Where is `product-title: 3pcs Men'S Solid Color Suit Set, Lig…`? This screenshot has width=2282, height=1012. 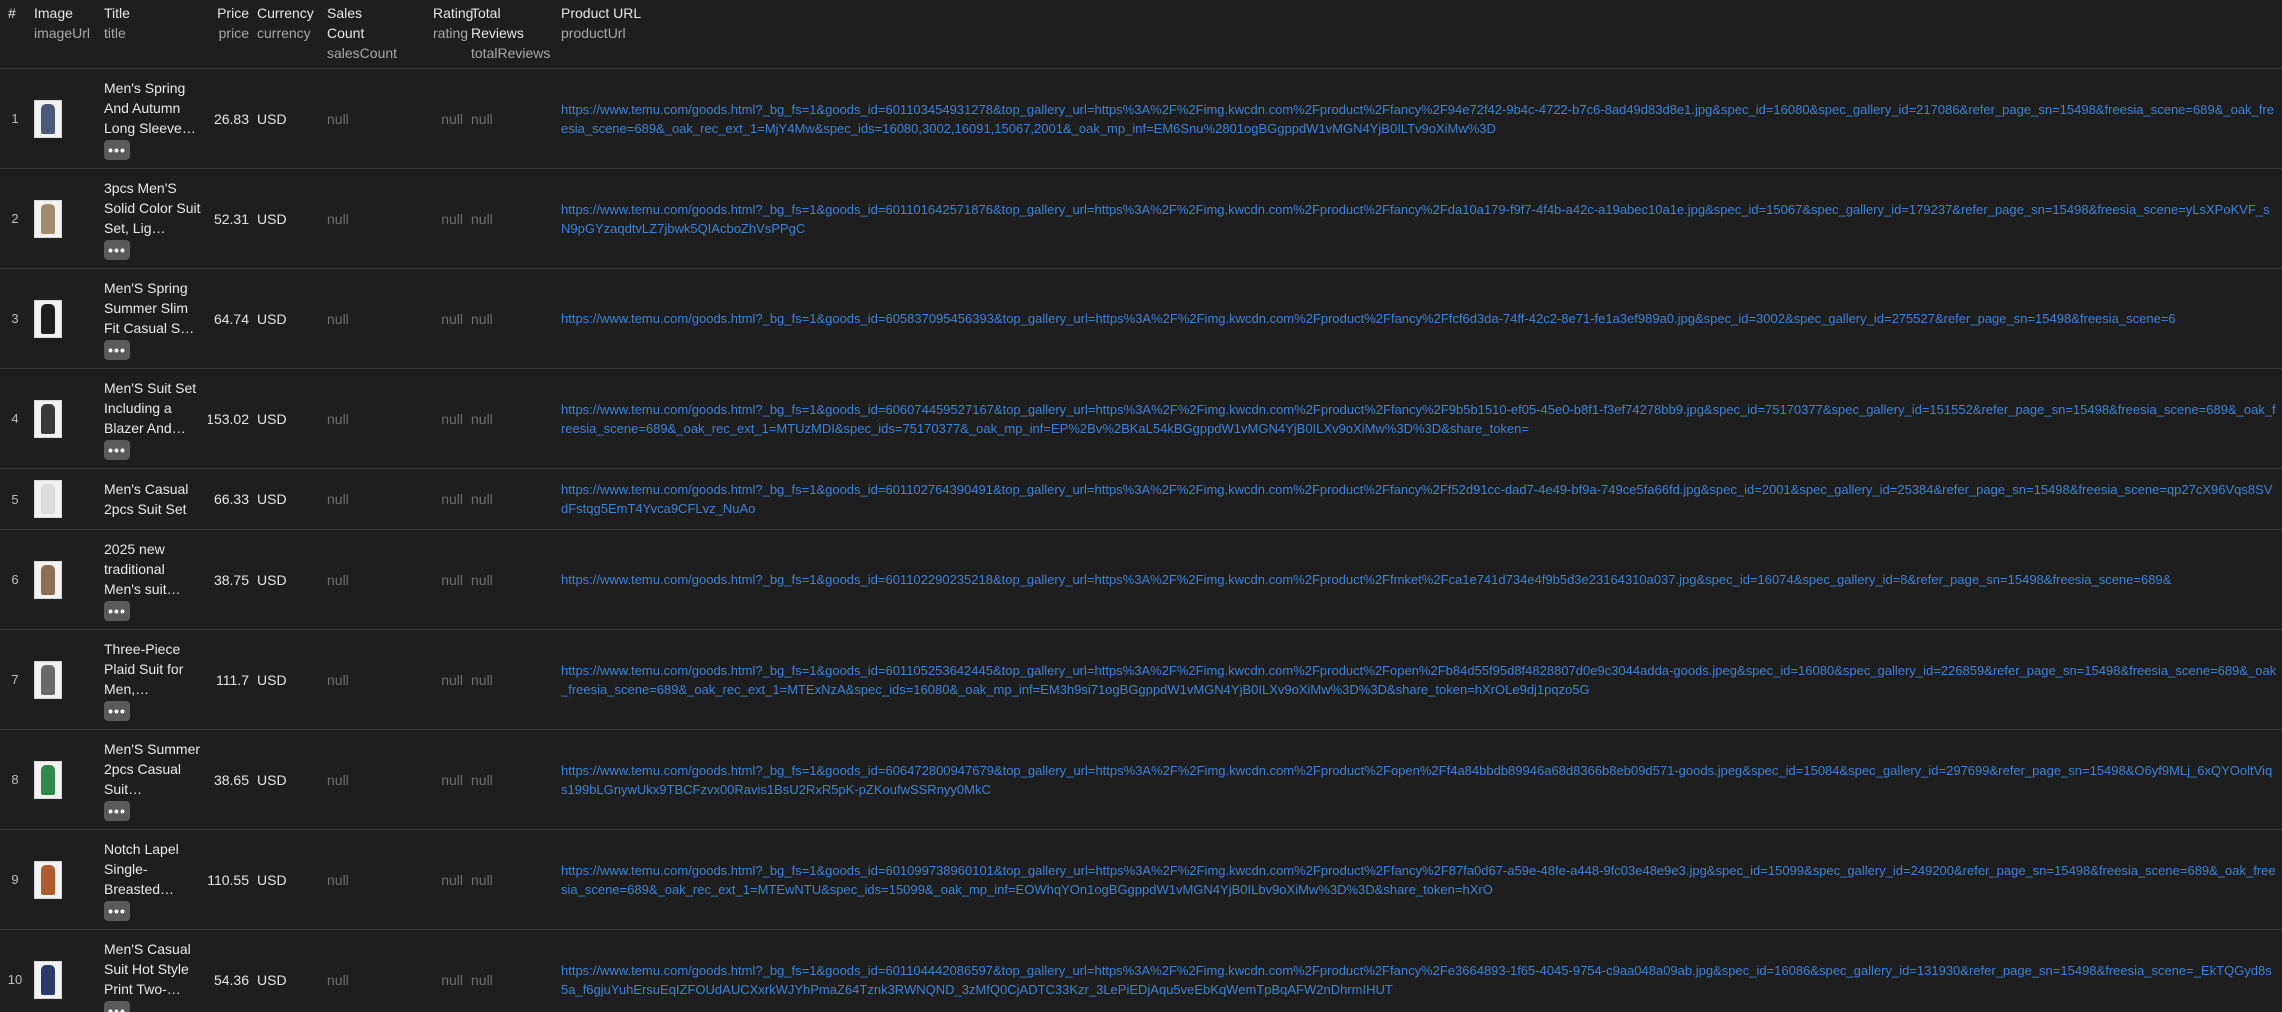 product-title: 3pcs Men'S Solid Color Suit Set, Lig… is located at coordinates (152, 207).